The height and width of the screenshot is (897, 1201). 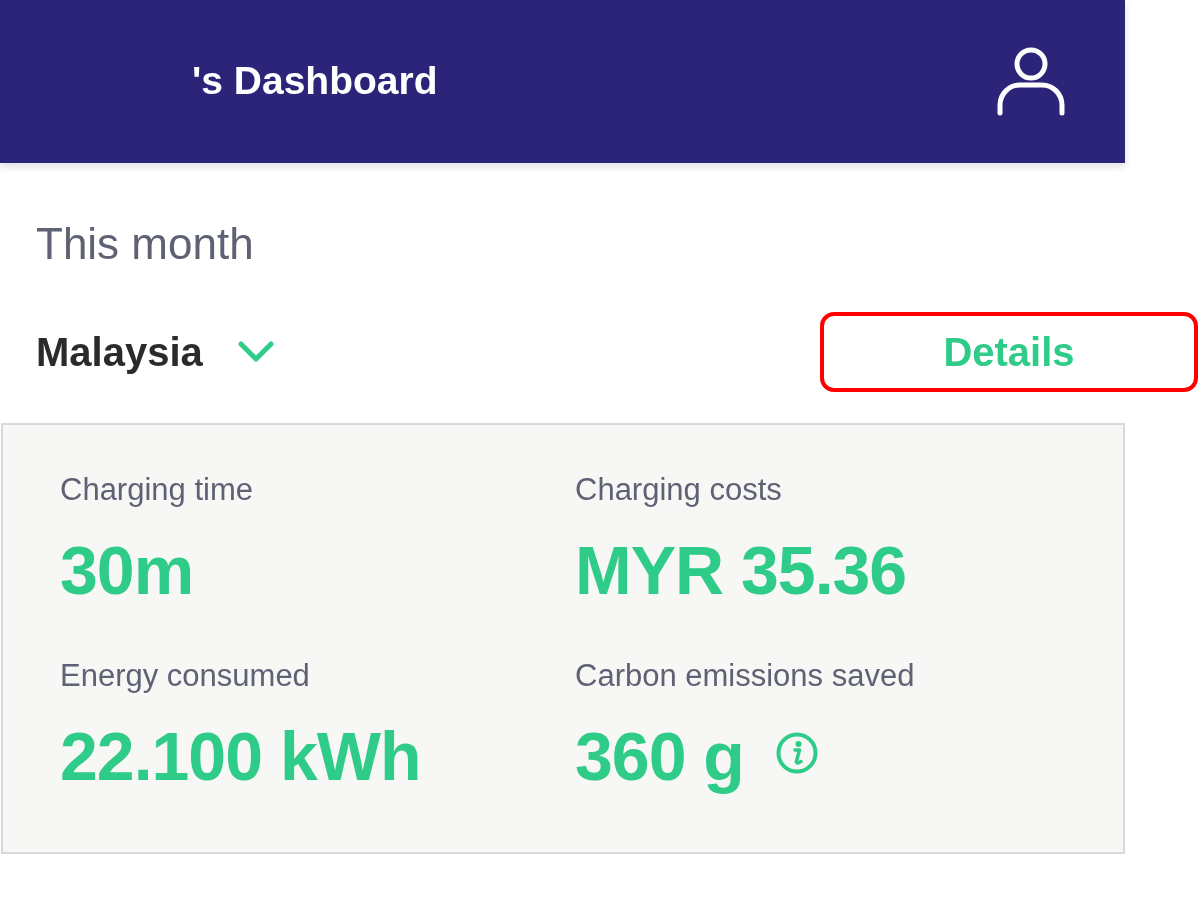 I want to click on stat-label: Charging time, so click(x=156, y=490).